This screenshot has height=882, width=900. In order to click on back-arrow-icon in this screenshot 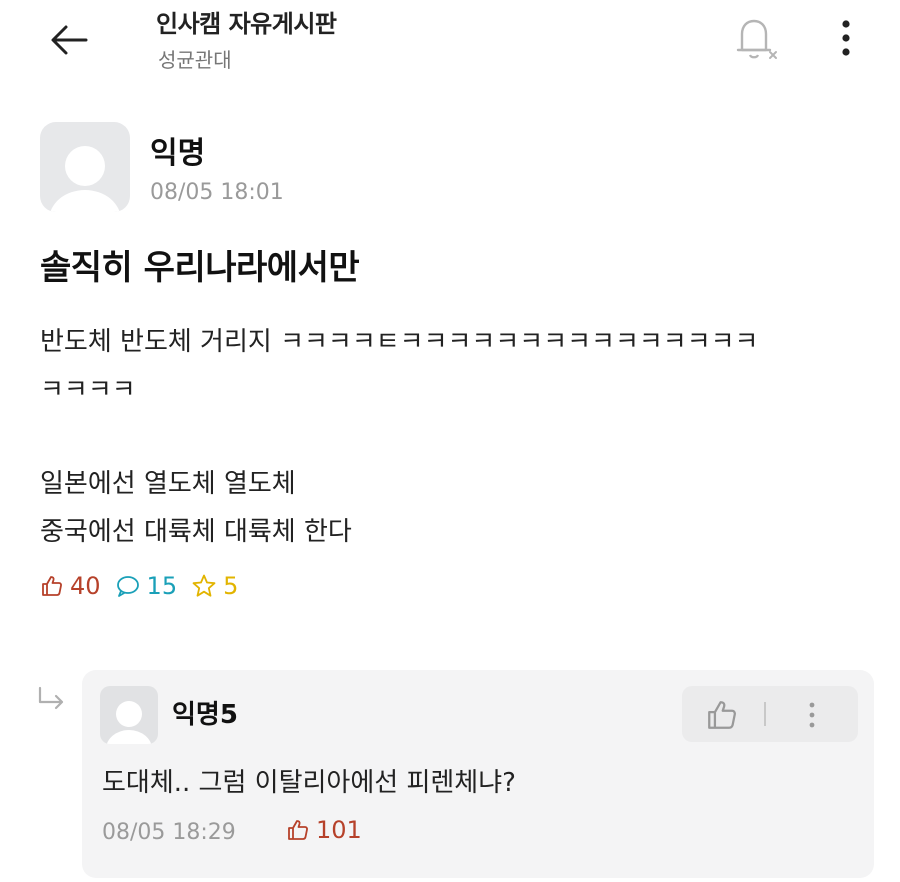, I will do `click(69, 40)`.